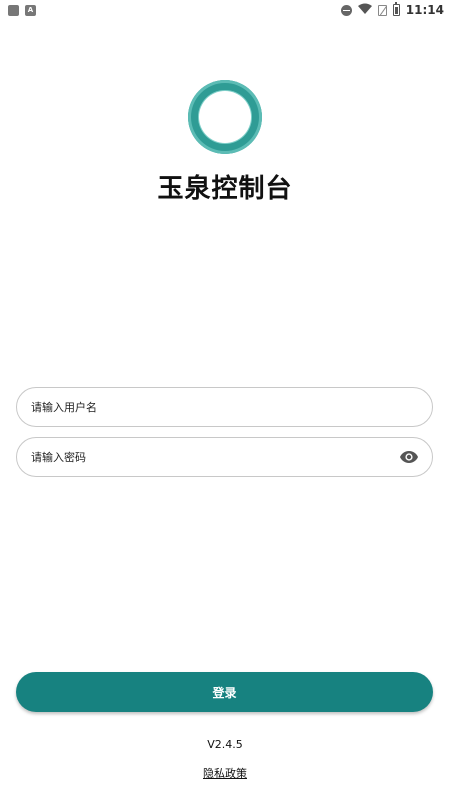 The height and width of the screenshot is (800, 450). Describe the element at coordinates (22, 10) in the screenshot. I see `status-bar-left: A` at that location.